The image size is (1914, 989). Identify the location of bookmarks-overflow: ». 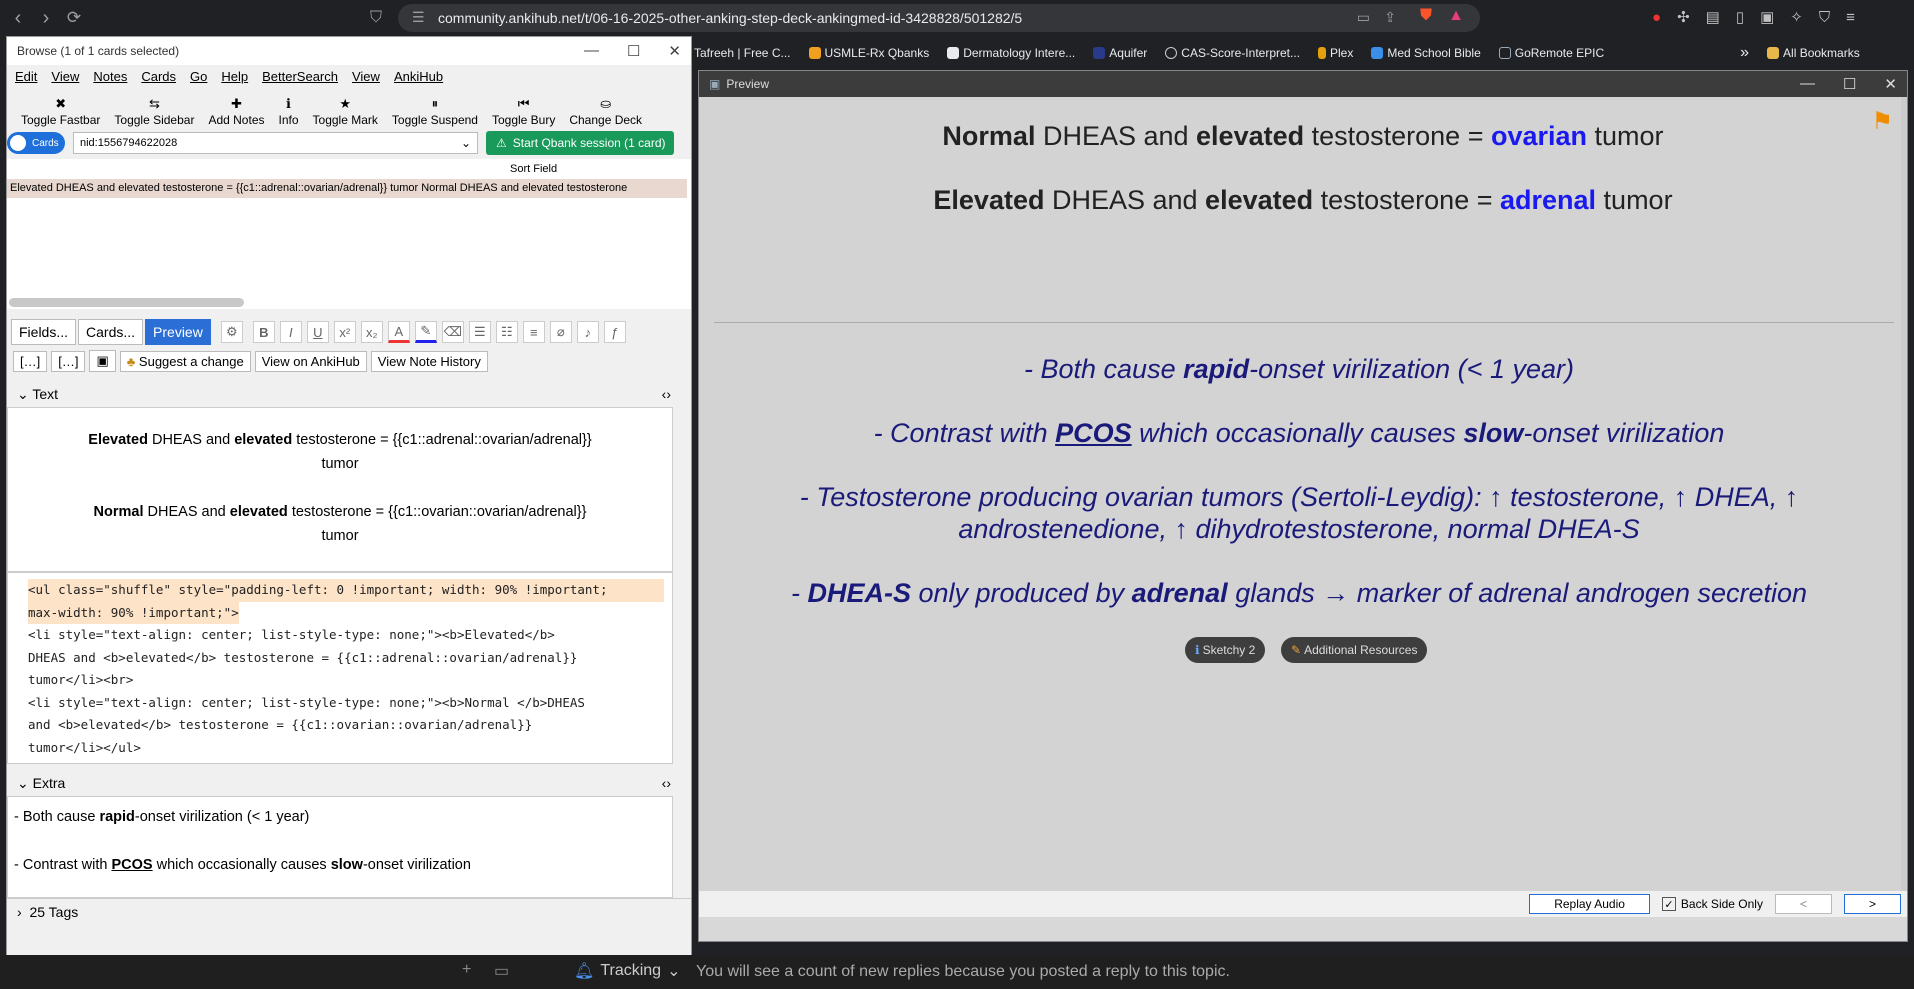
(1744, 53).